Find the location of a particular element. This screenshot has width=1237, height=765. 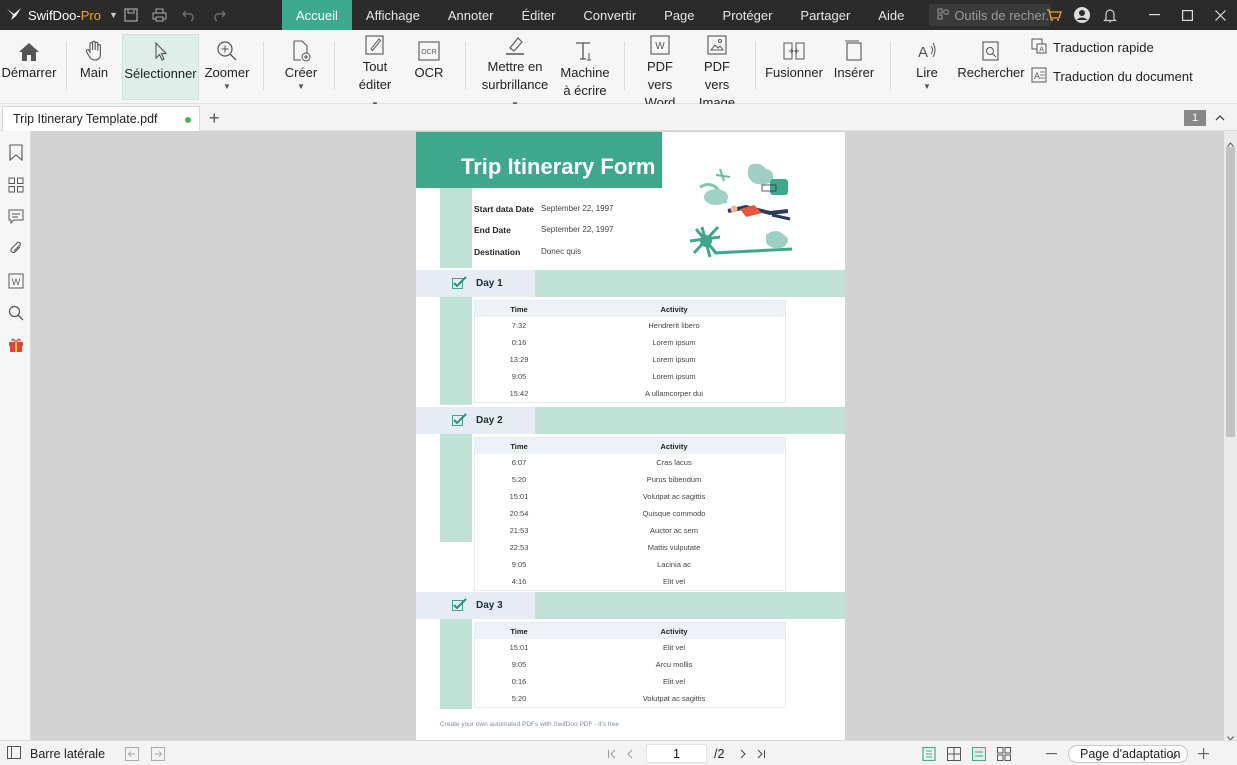

menu-affichage: Affichage is located at coordinates (393, 15).